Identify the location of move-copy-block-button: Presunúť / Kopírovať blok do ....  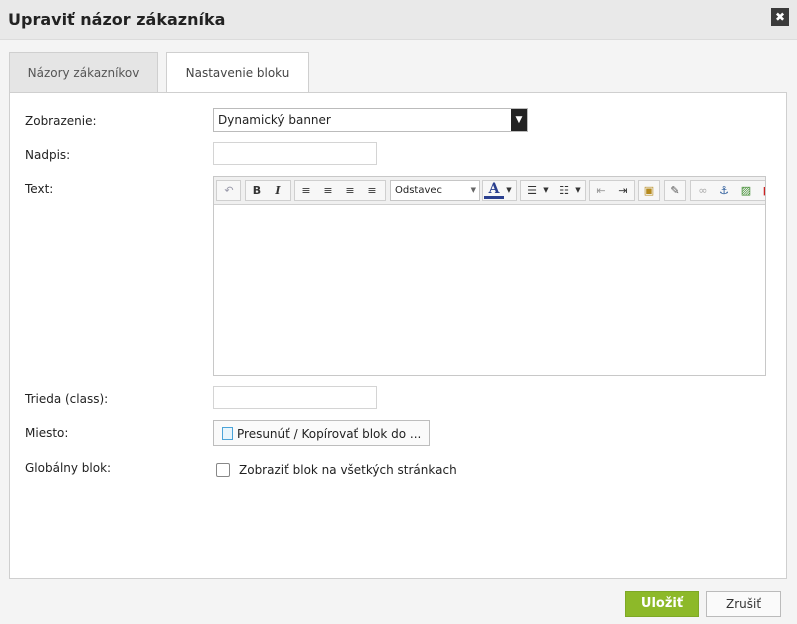
(321, 433).